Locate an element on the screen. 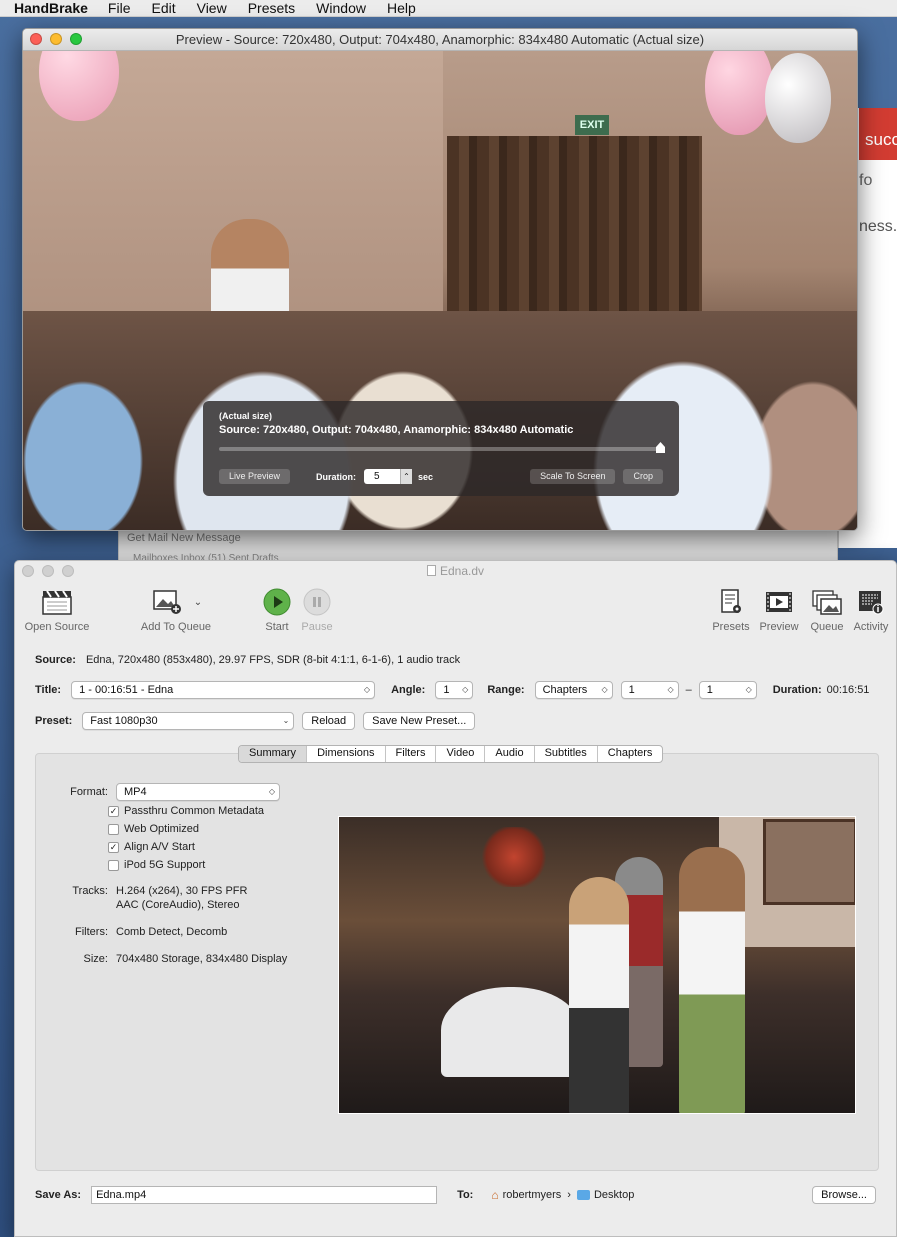 The image size is (897, 1237). start-button: Start is located at coordinates (277, 609).